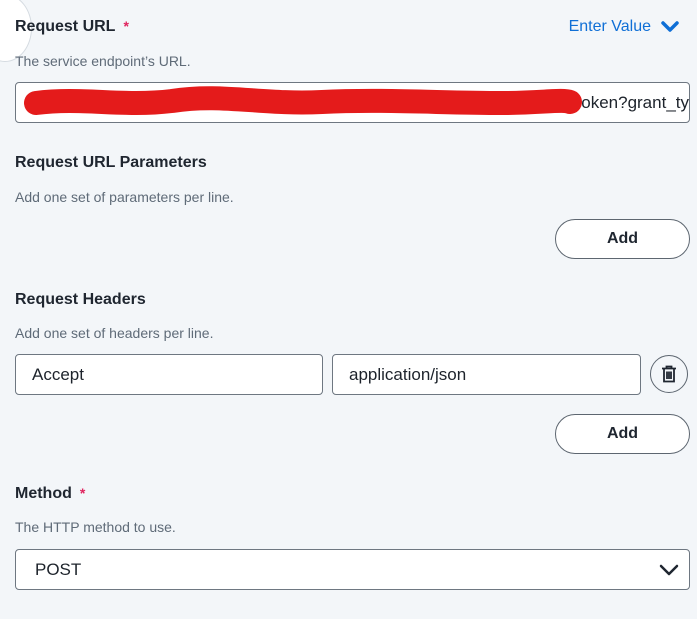  I want to click on delete-header-button, so click(669, 374).